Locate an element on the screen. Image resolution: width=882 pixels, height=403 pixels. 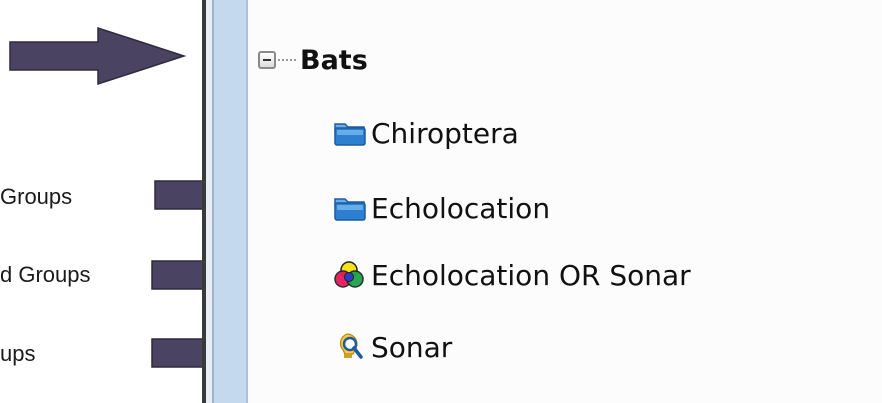
tree-item-echolocation-or-sonar: Echolocation OR Sonar is located at coordinates (512, 275).